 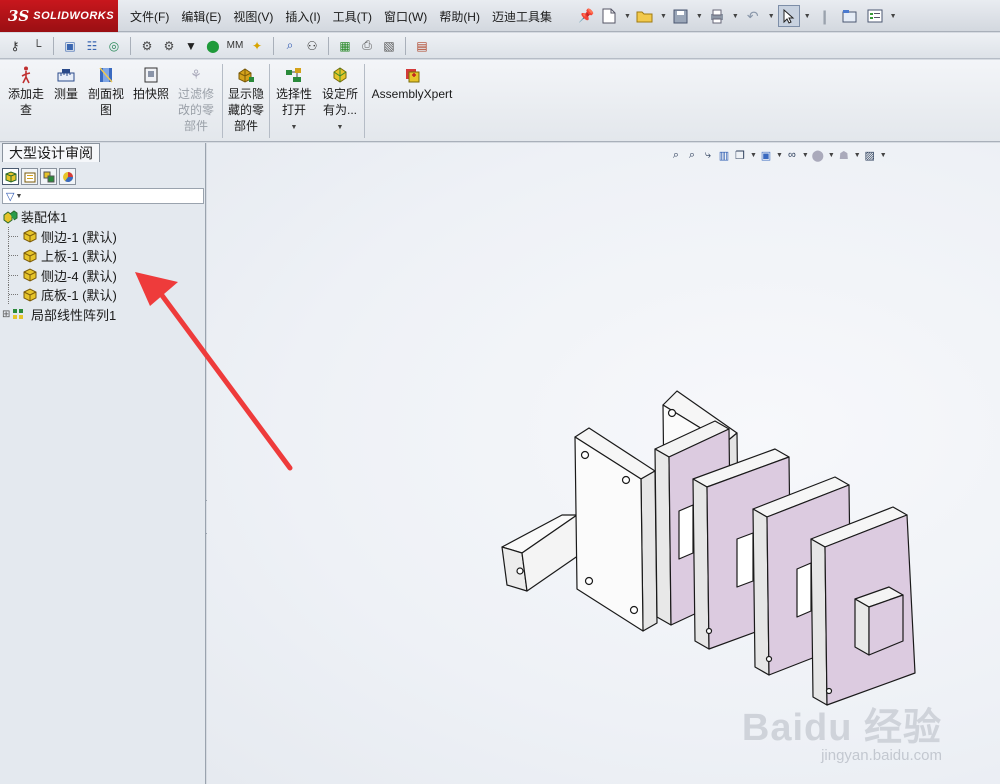 I want to click on image-icon: ▧, so click(x=389, y=46).